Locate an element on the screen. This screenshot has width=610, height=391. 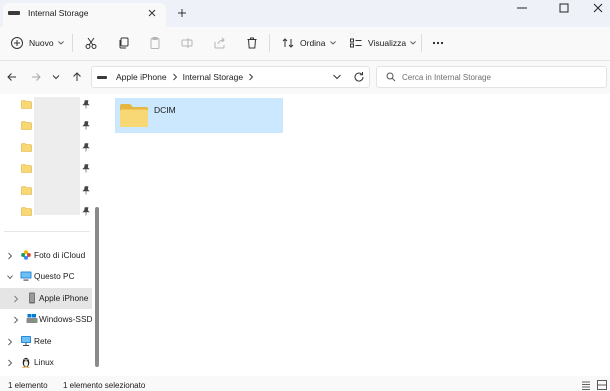
view-button-label: Visualizza is located at coordinates (387, 43).